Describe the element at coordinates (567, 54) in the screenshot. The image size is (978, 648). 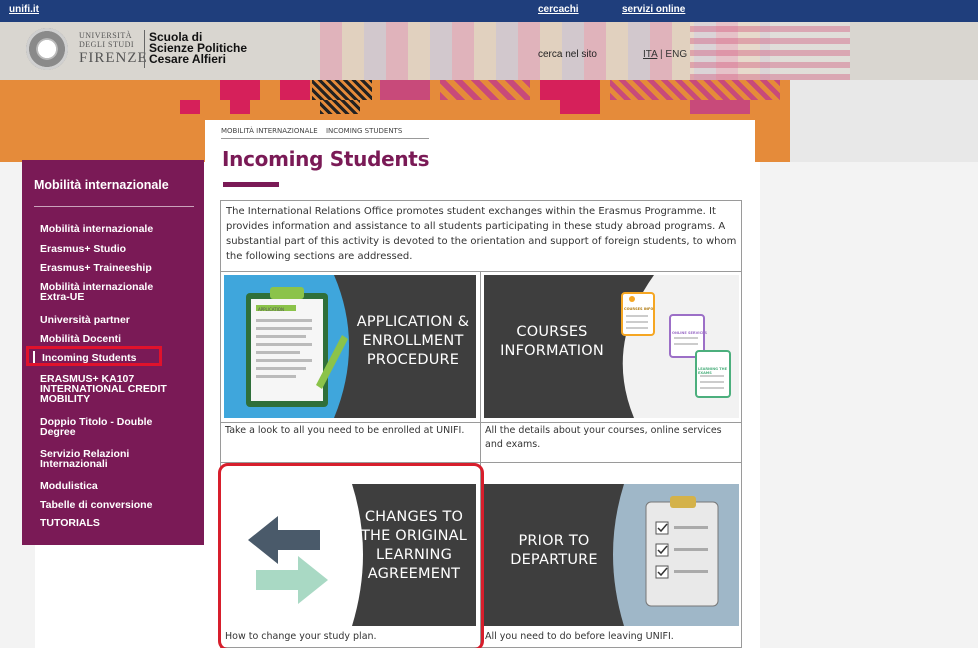
I see `site-search-button: cerca nel sito` at that location.